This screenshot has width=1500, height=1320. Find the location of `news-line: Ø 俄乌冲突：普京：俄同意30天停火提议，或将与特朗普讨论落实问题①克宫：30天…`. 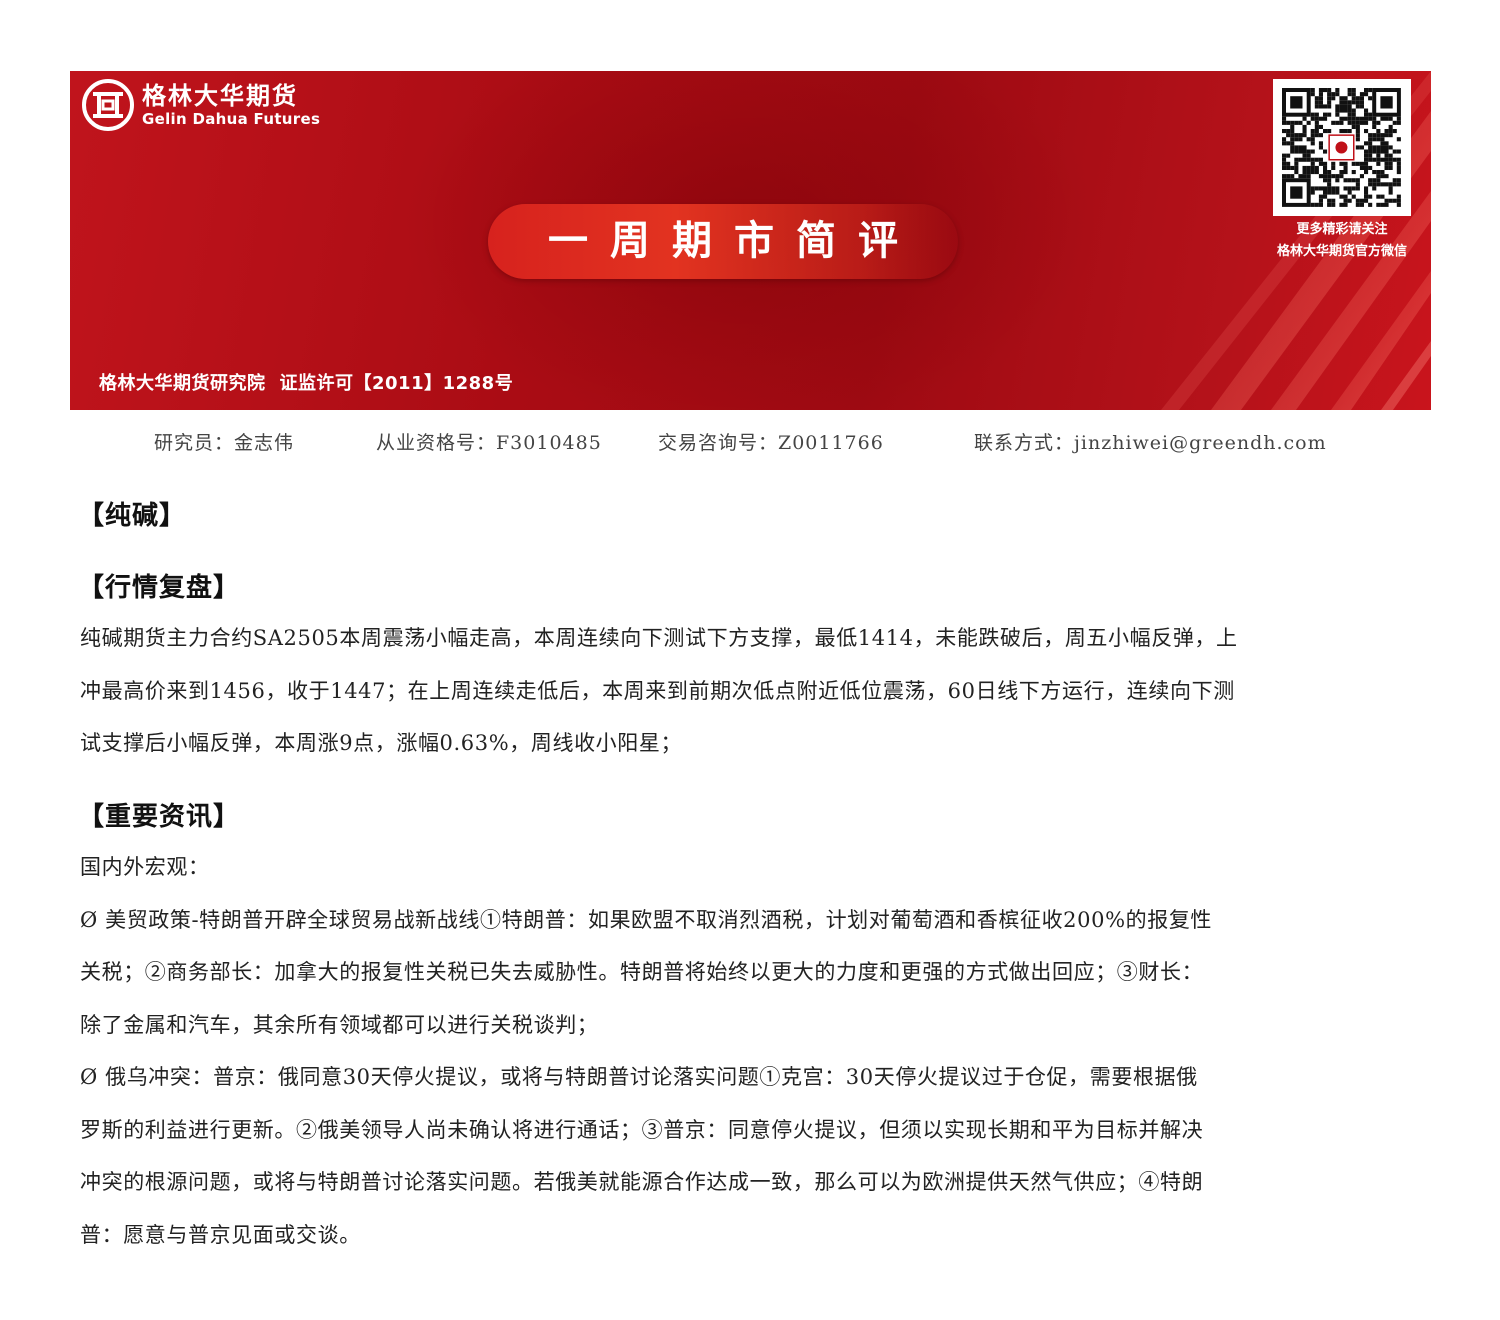

news-line: Ø 俄乌冲突：普京：俄同意30天停火提议，或将与特朗普讨论落实问题①克宫：30天… is located at coordinates (639, 1077).